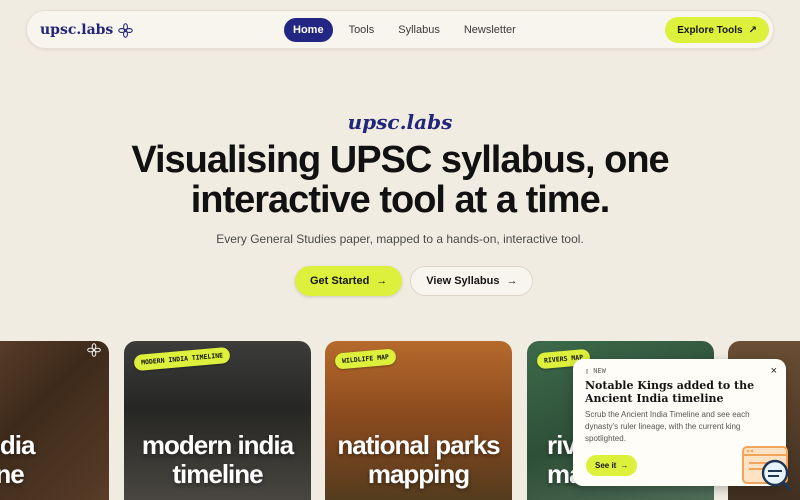 Image resolution: width=800 pixels, height=500 pixels. I want to click on get-started-label: Get Started, so click(340, 281).